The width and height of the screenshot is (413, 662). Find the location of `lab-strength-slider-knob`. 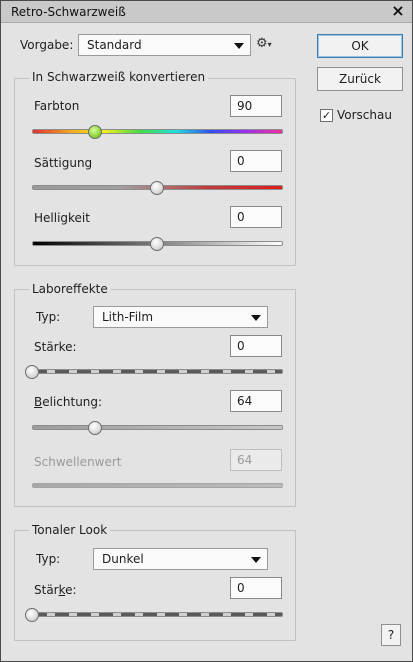

lab-strength-slider-knob is located at coordinates (32, 372).